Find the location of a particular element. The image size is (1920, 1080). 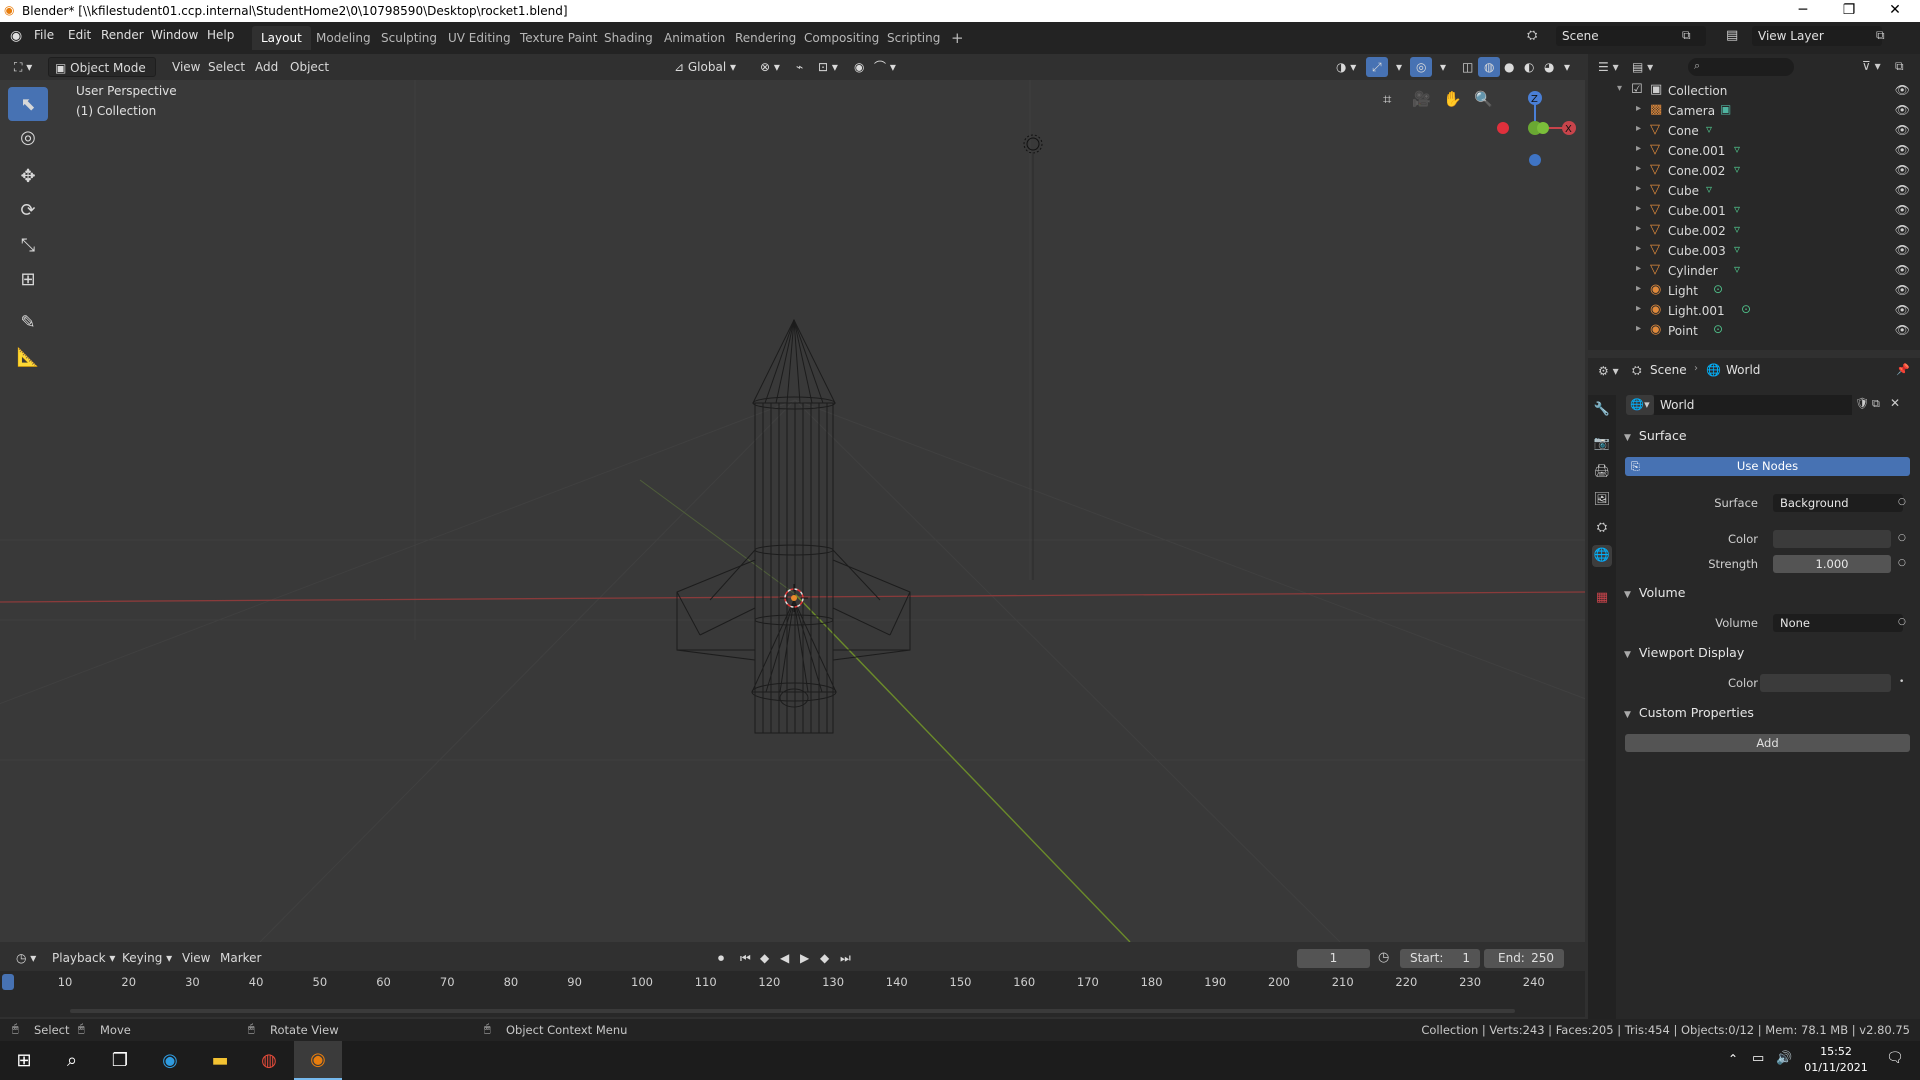

new-collection-icon: ⧉ is located at coordinates (1899, 66).